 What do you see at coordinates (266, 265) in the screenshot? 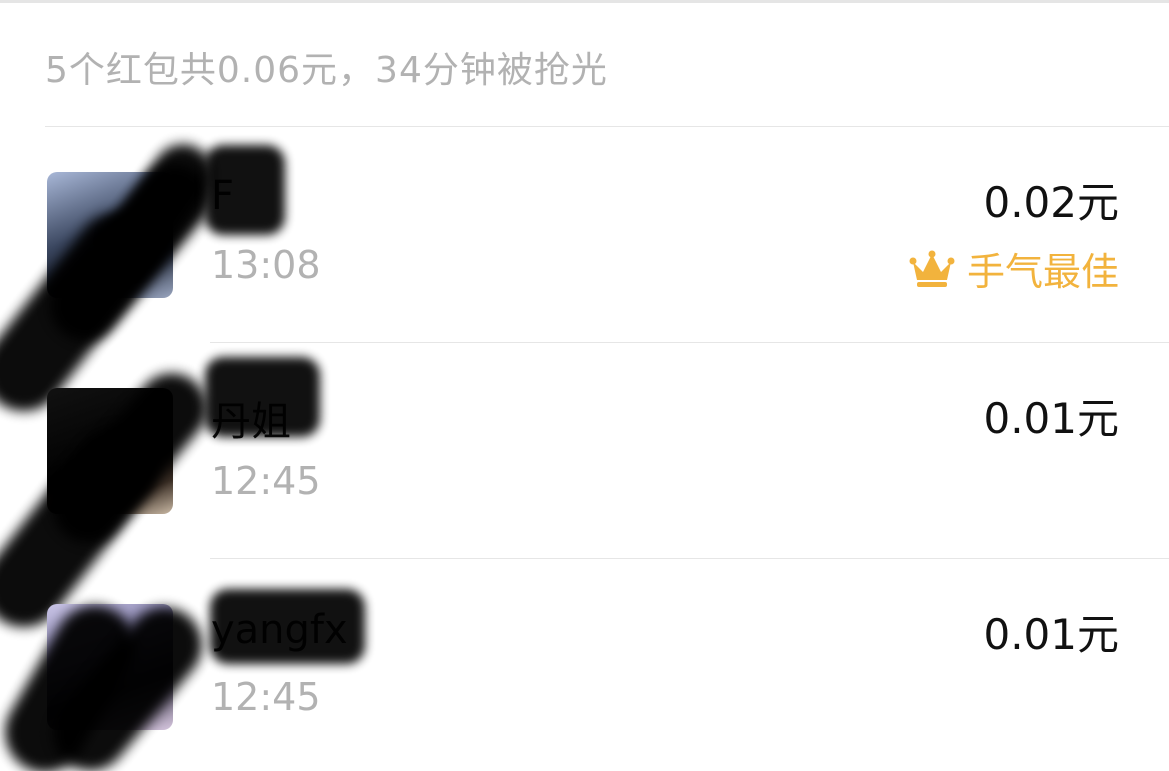
I see `grab-time: 13:08` at bounding box center [266, 265].